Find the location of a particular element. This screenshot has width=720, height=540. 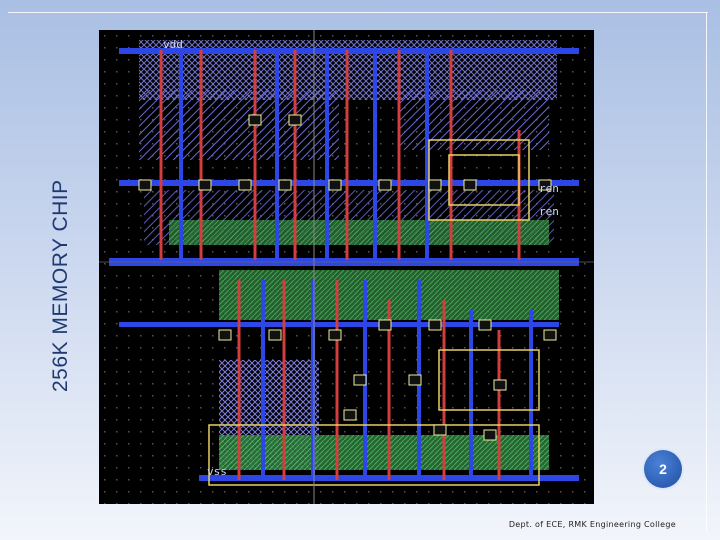

frame-line-top is located at coordinates (358, 12).